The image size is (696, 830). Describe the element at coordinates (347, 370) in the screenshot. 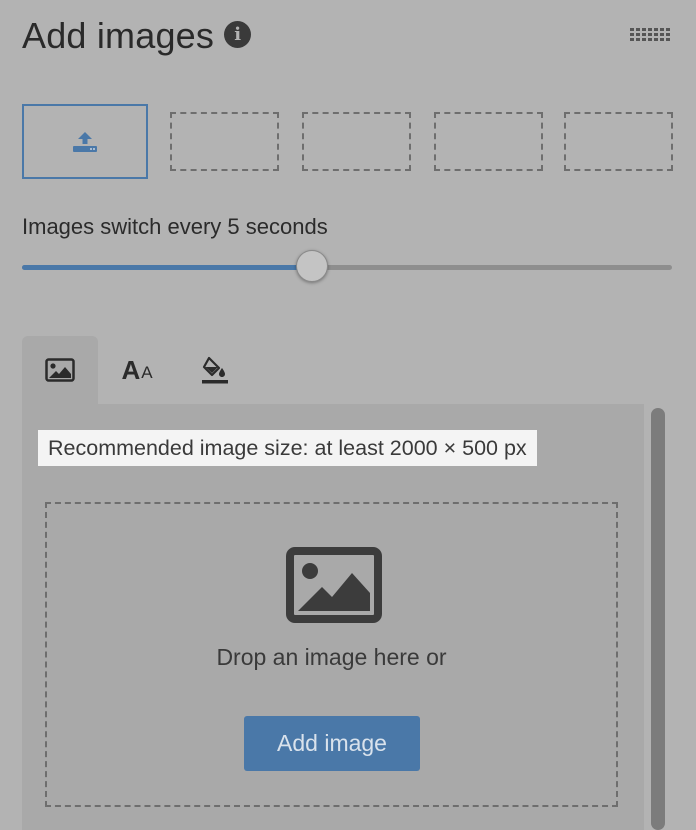

I see `tab-bar: AA` at that location.